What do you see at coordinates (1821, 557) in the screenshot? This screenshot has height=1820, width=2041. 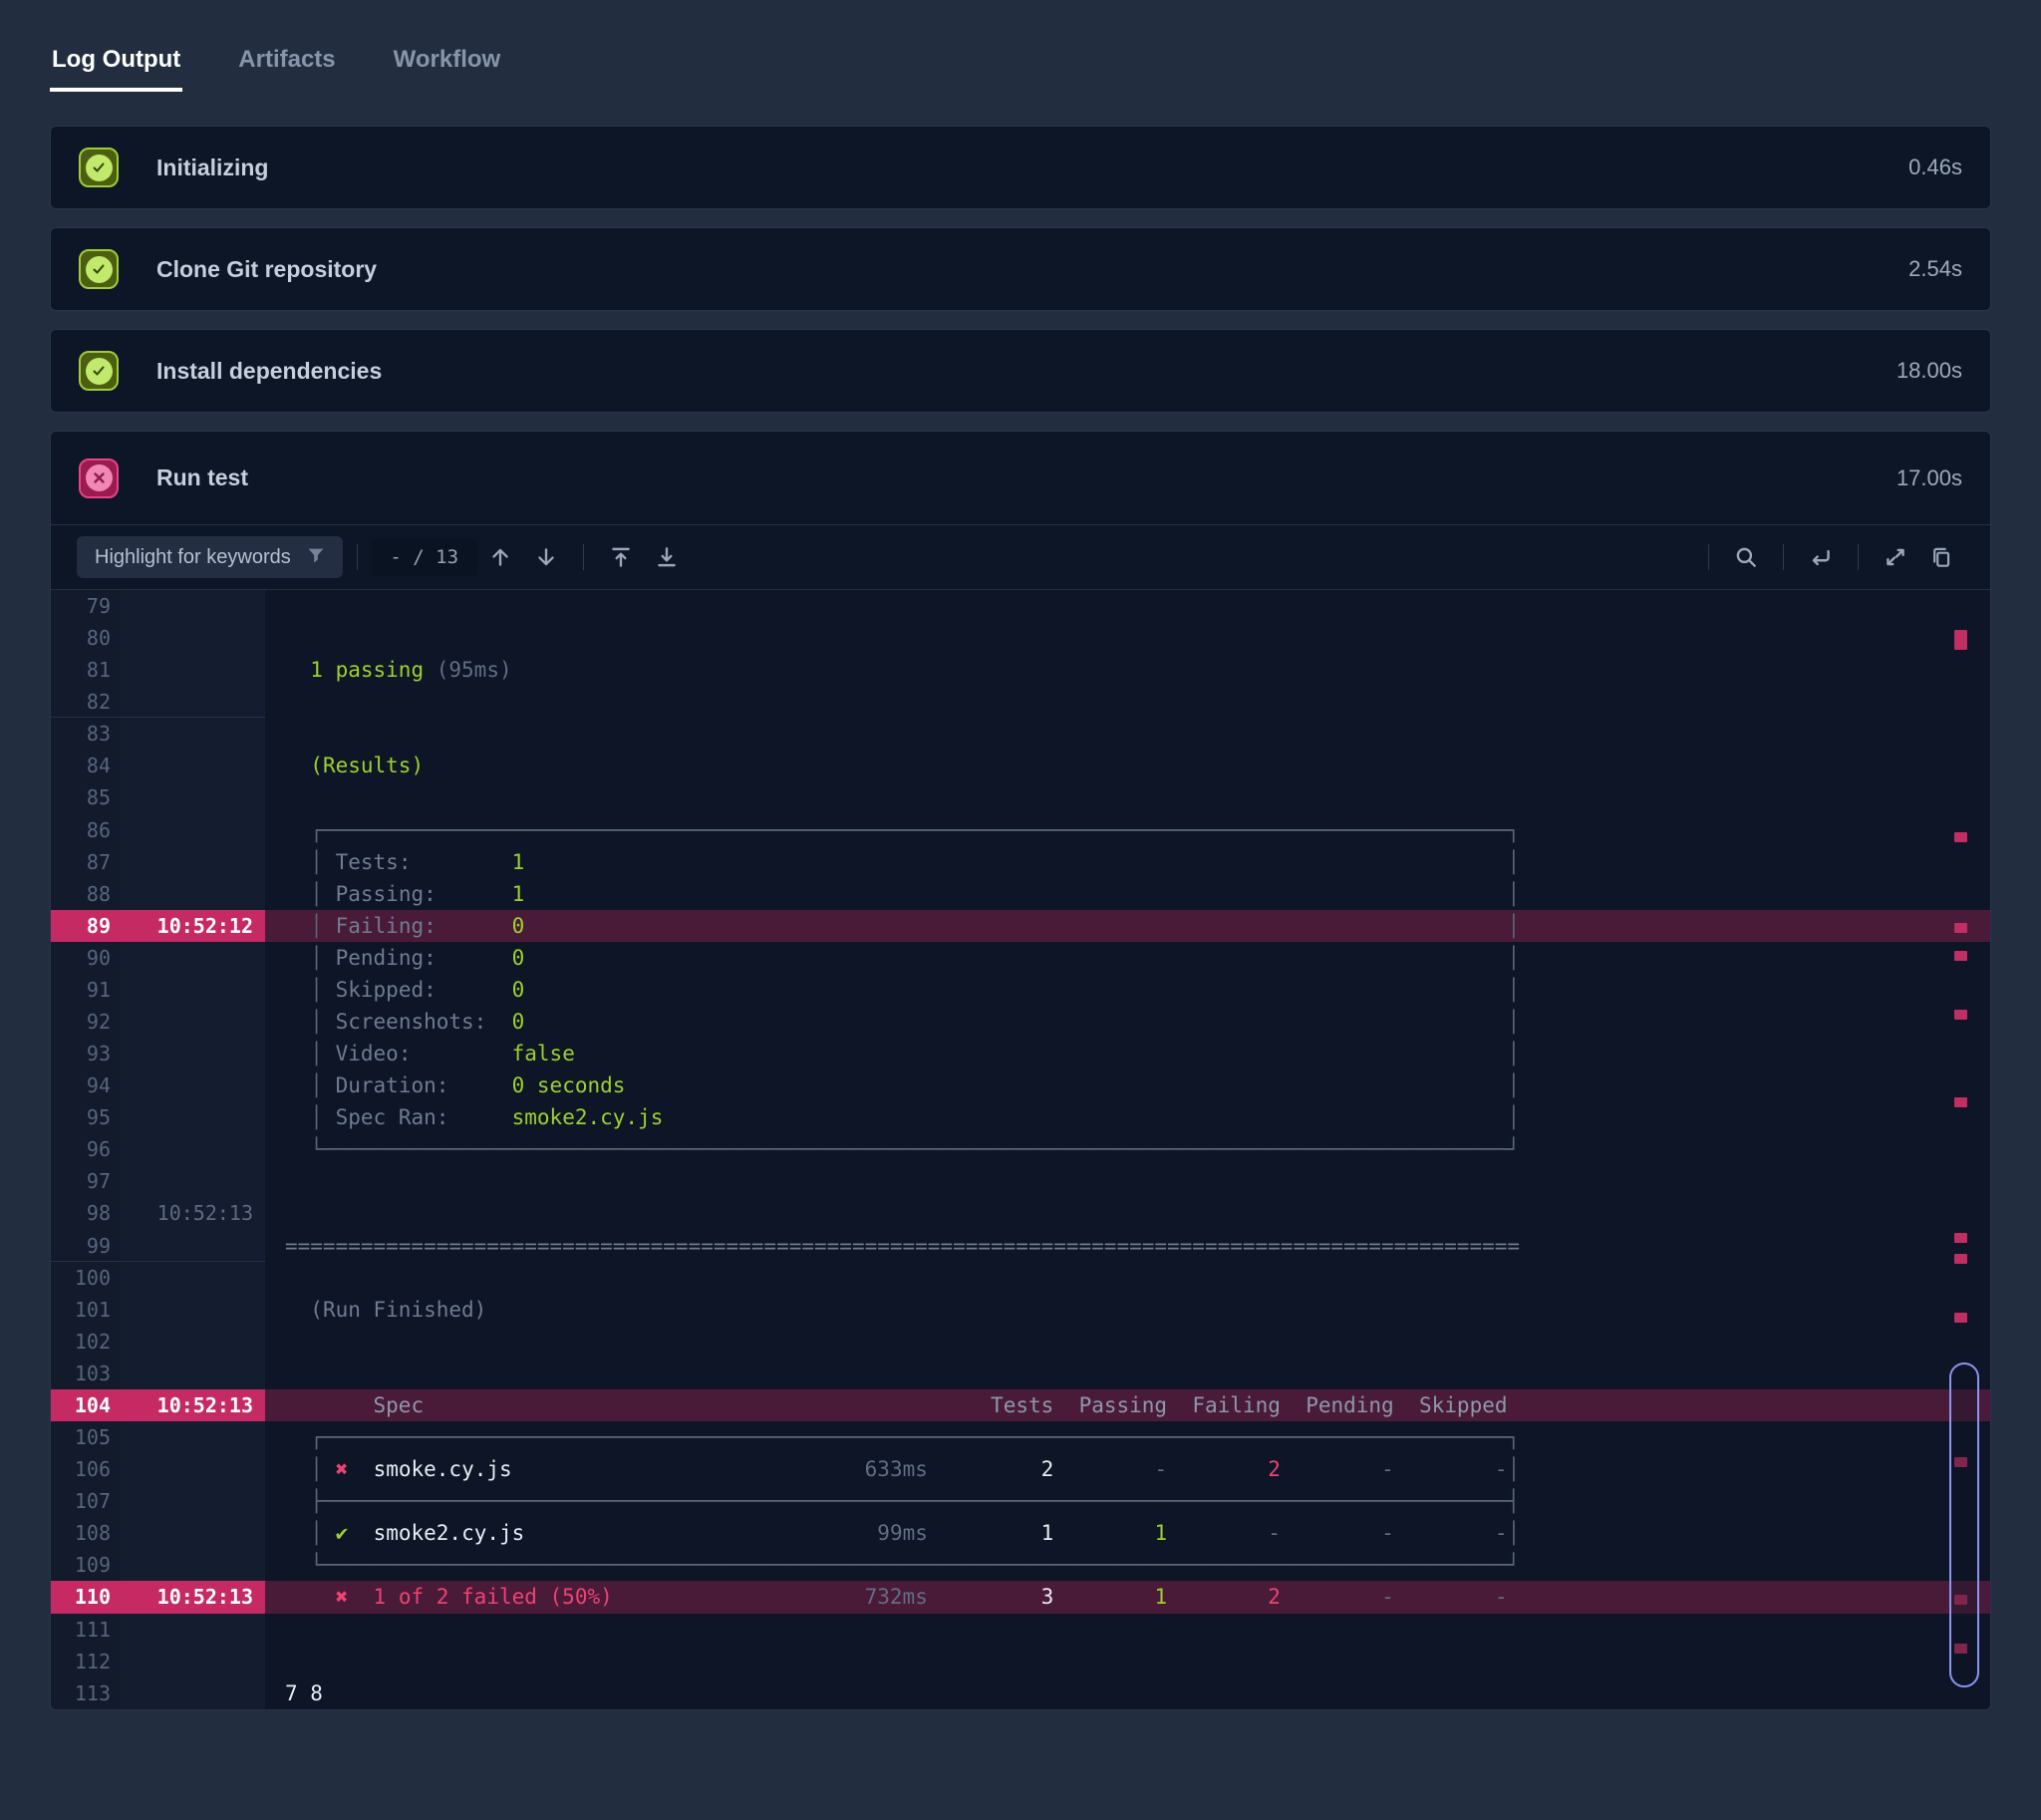 I see `wrap-lines-icon` at bounding box center [1821, 557].